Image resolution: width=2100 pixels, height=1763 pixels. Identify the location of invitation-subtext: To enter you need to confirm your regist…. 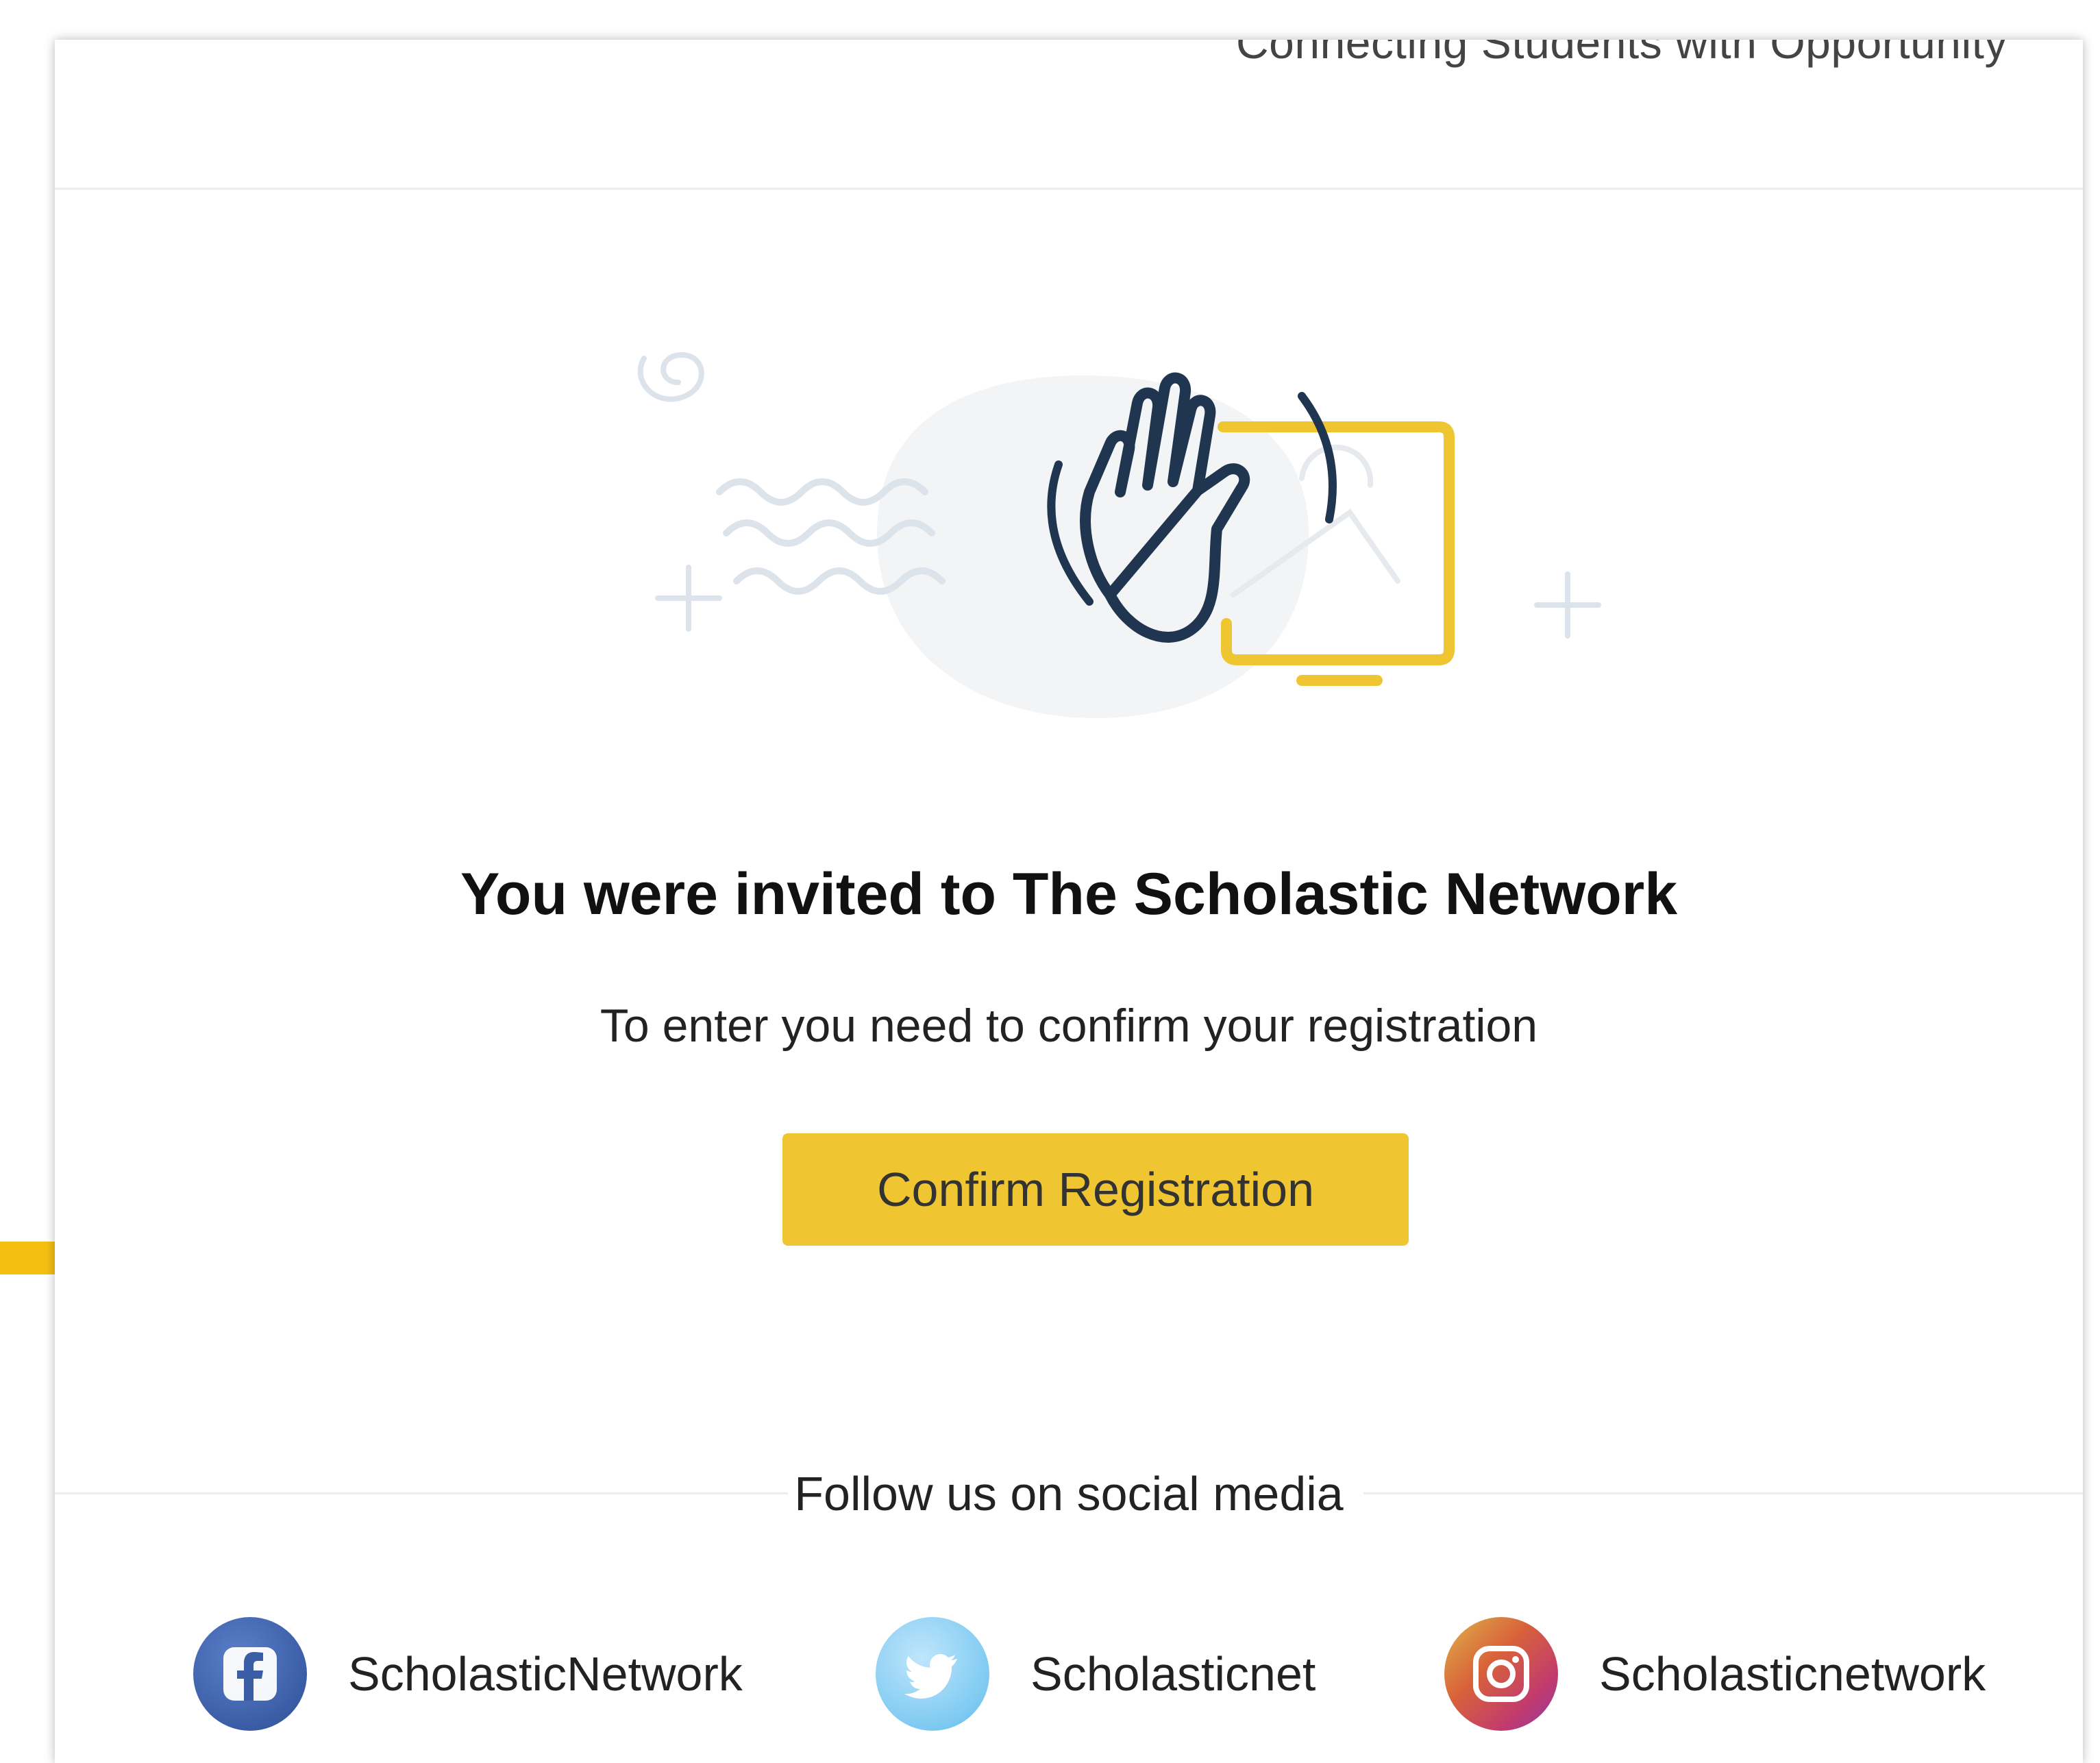
(1069, 1026).